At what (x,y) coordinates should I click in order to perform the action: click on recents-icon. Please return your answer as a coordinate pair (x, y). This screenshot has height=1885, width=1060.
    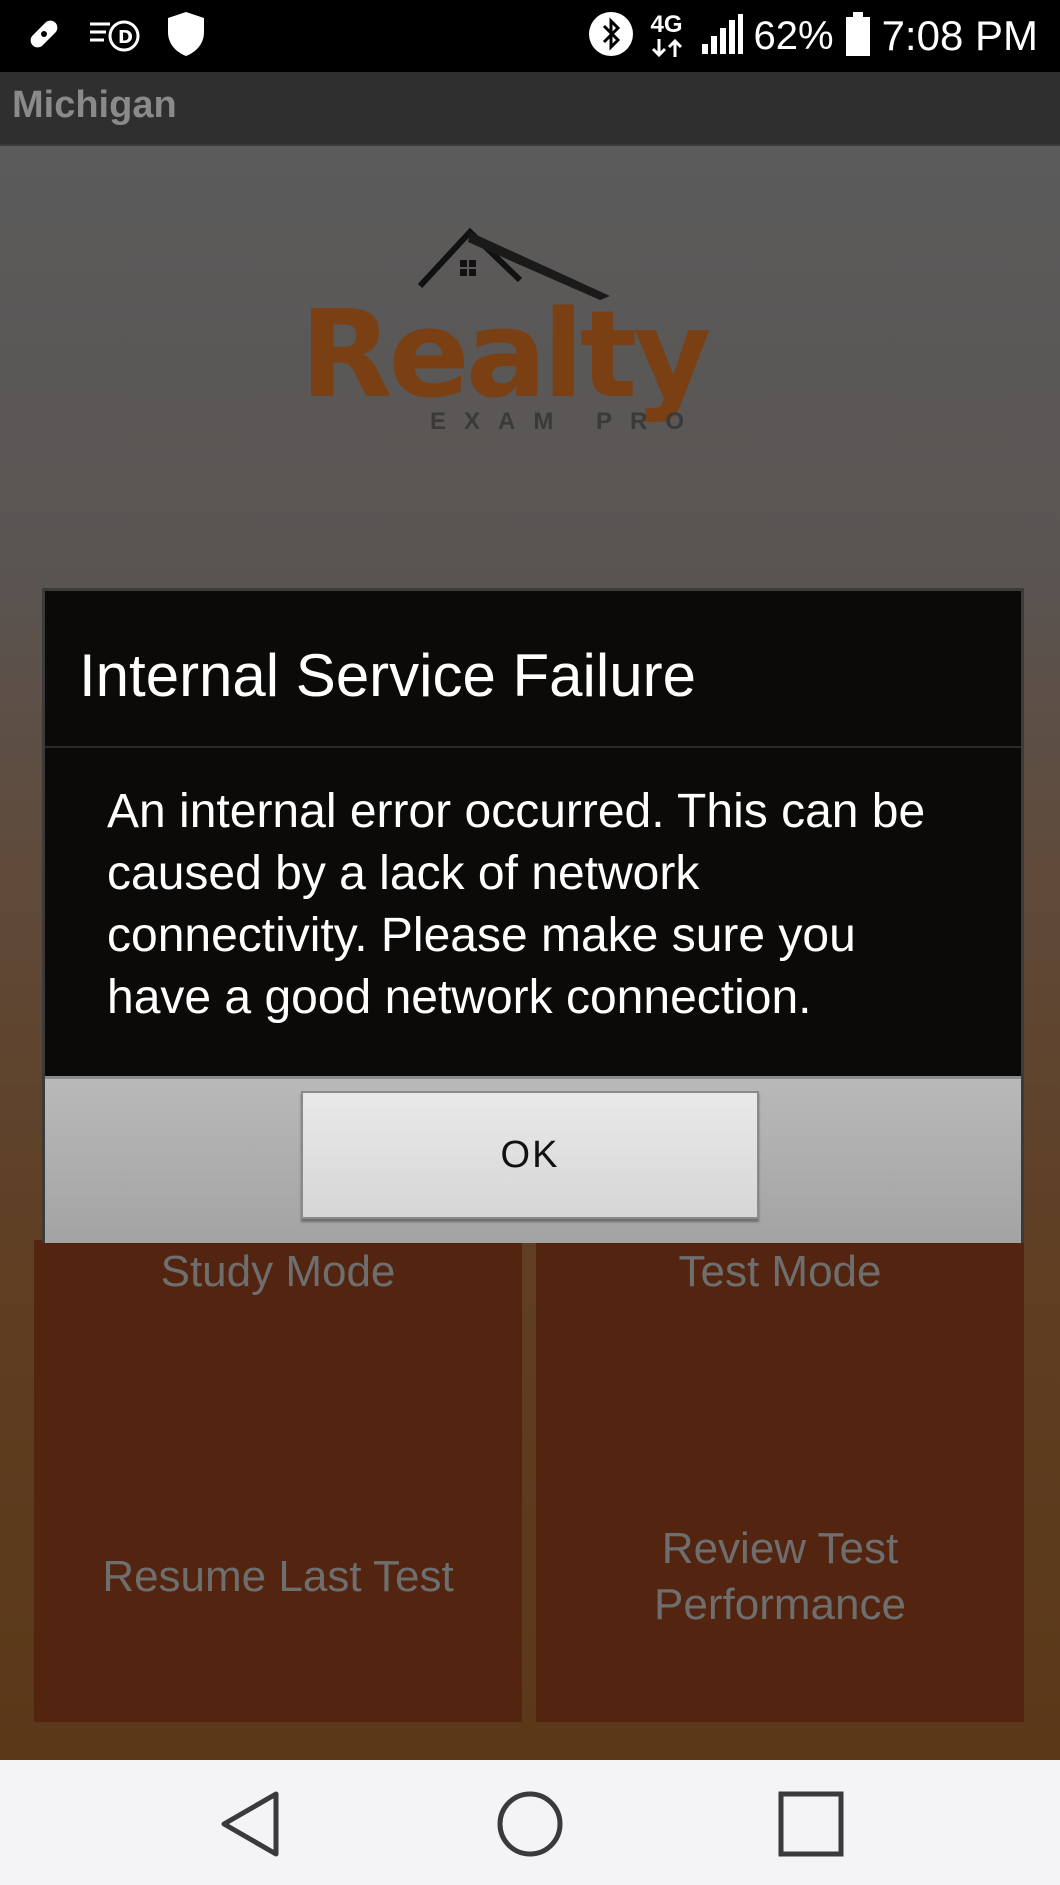
    Looking at the image, I should click on (810, 1824).